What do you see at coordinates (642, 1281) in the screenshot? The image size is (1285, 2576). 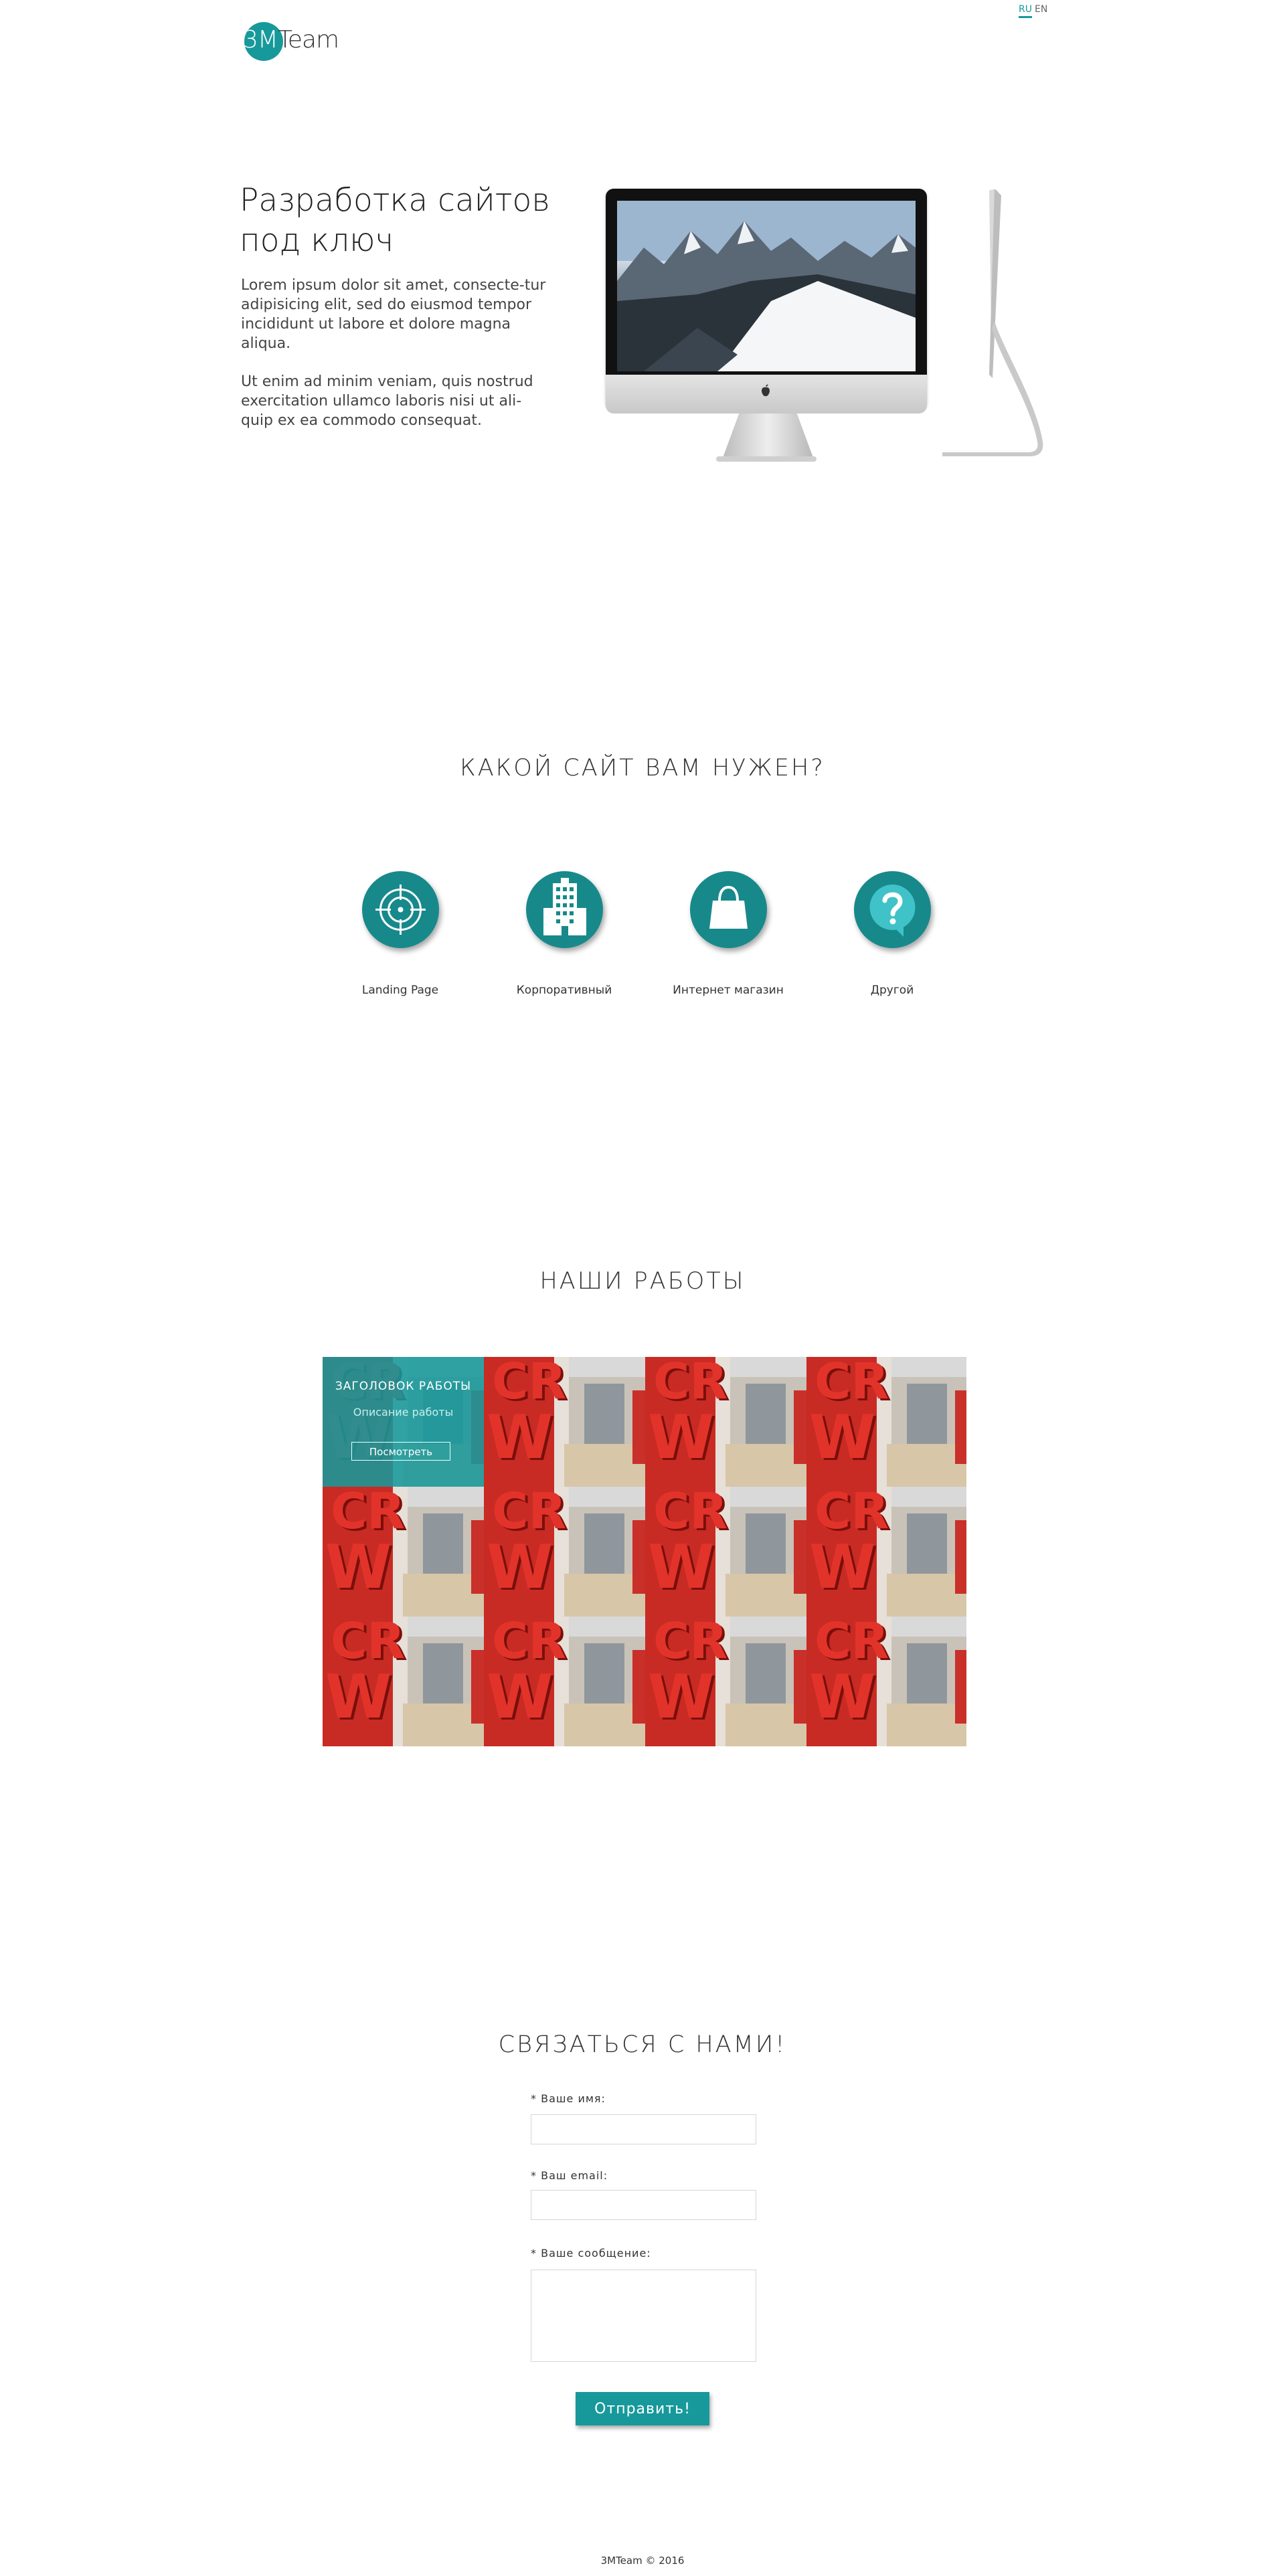 I see `works-title: НАШИ РАБОТЫ` at bounding box center [642, 1281].